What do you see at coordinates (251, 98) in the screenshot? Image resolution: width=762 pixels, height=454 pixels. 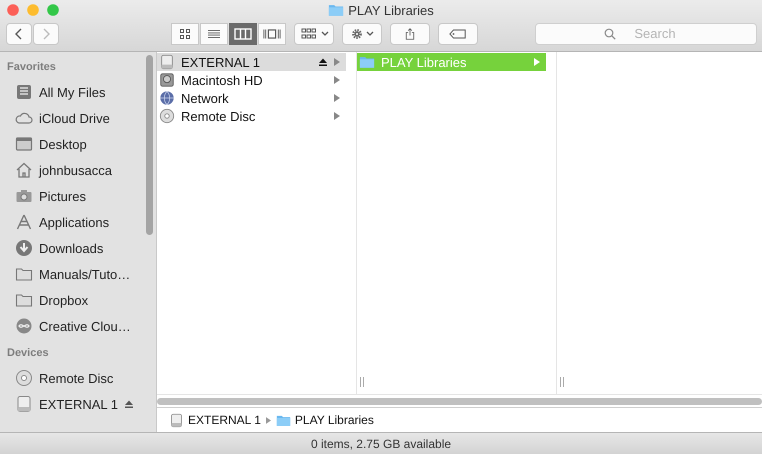 I see `file-row: Network` at bounding box center [251, 98].